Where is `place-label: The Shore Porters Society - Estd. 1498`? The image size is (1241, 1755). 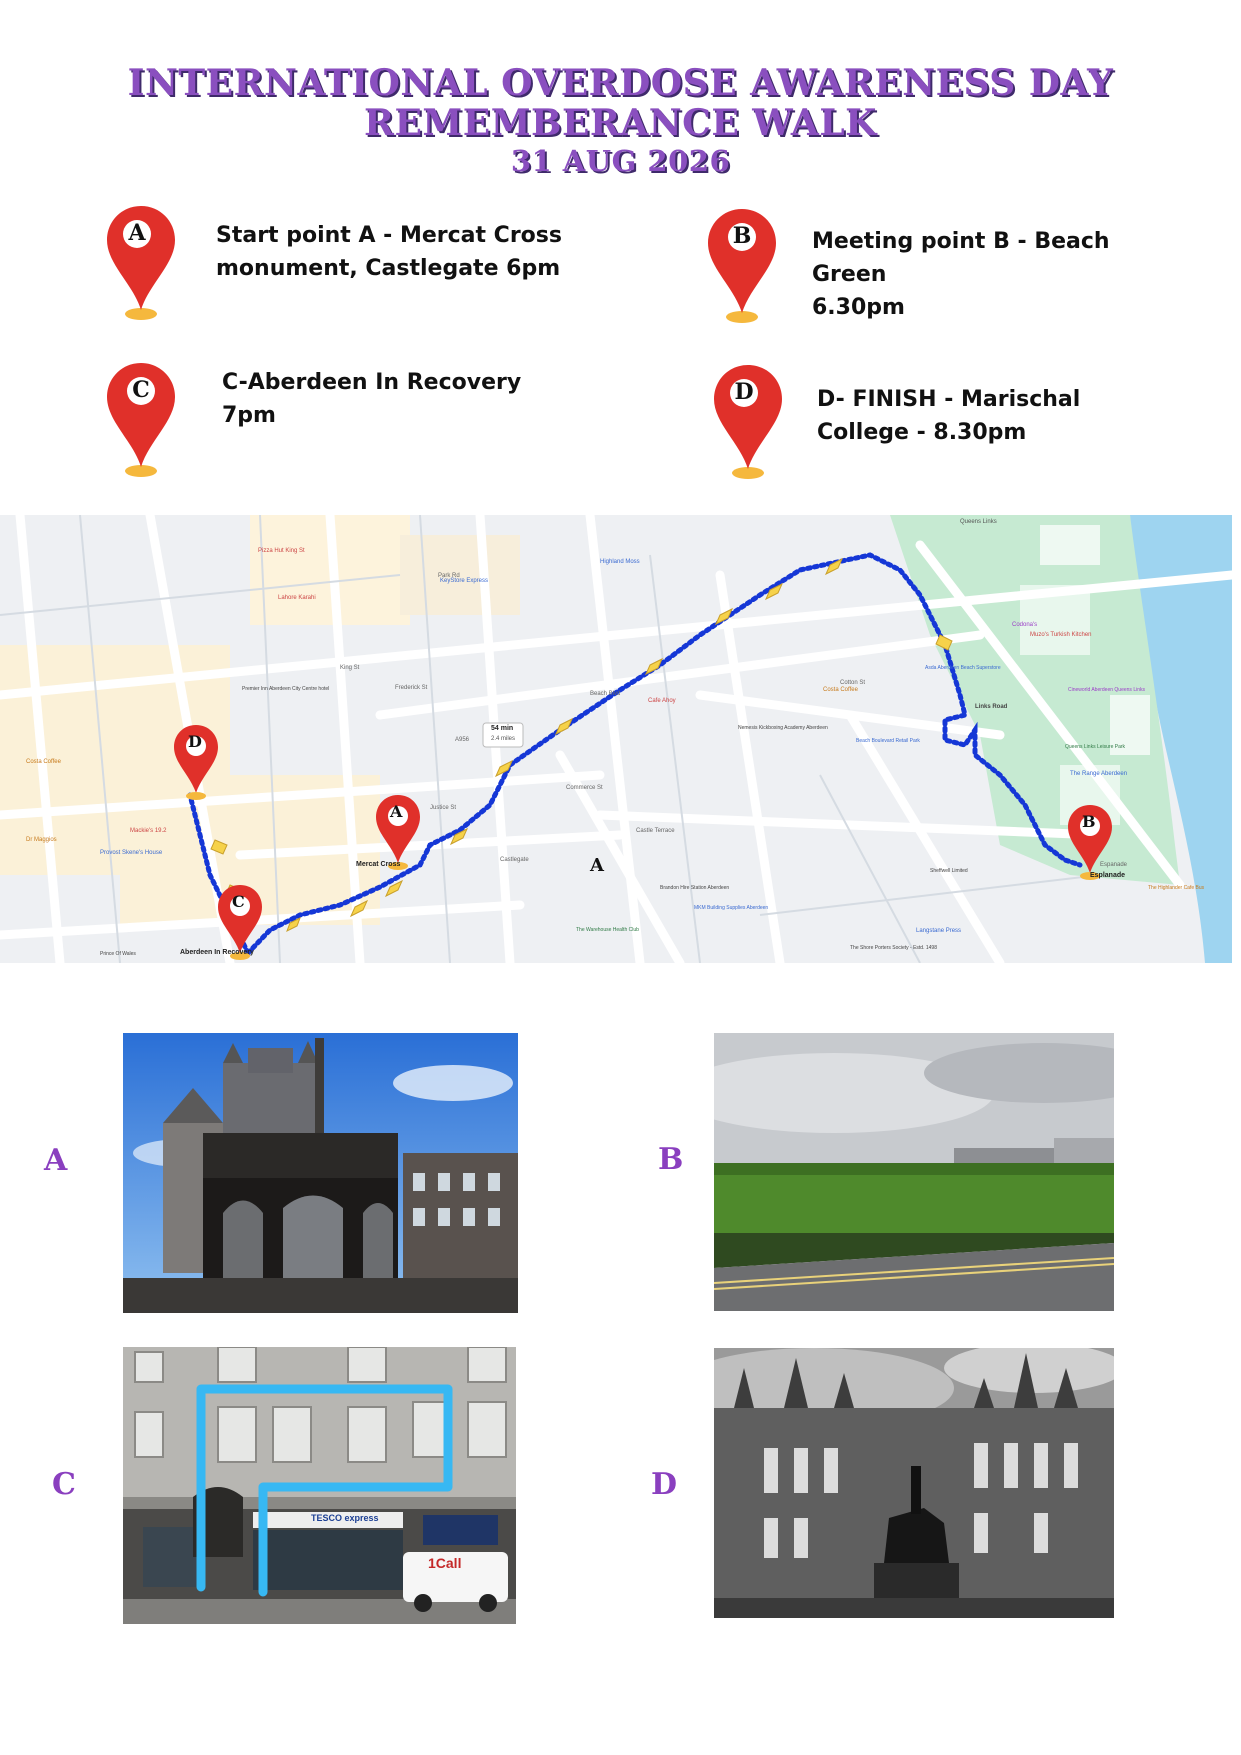 place-label: The Shore Porters Society - Estd. 1498 is located at coordinates (893, 948).